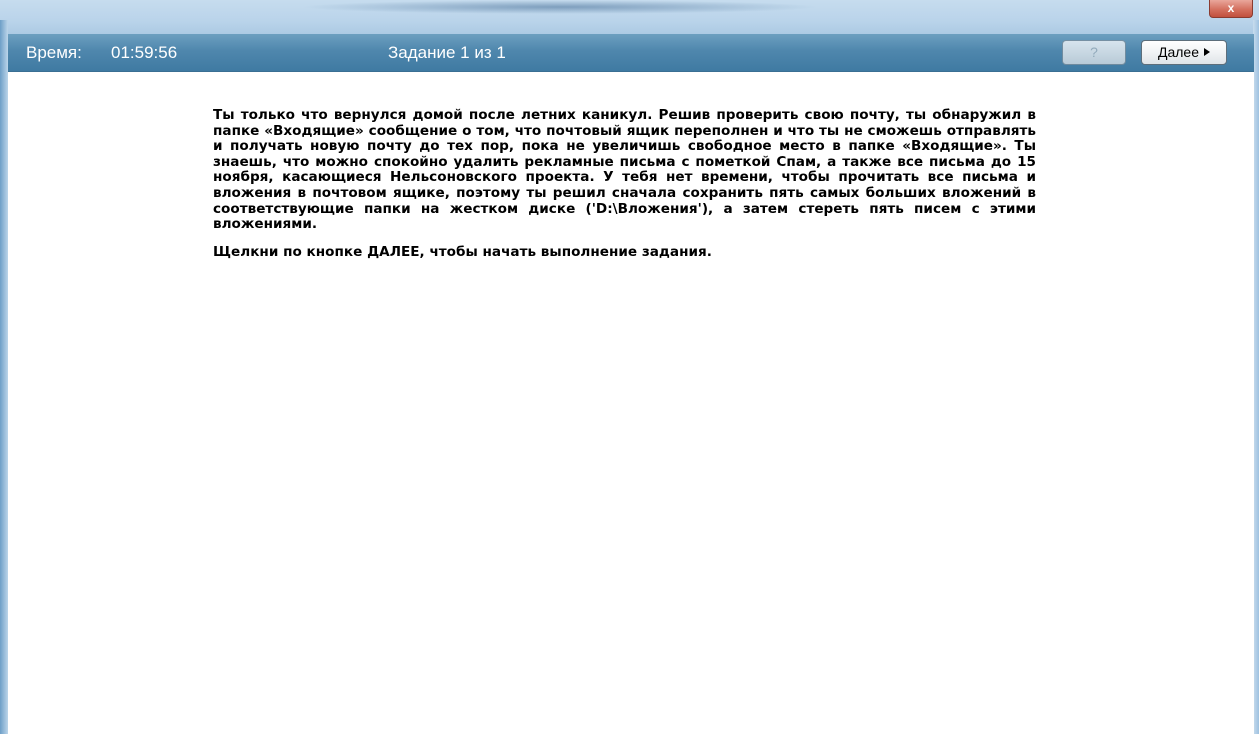 The image size is (1259, 734). What do you see at coordinates (631, 53) in the screenshot?
I see `task-header-bar: Время: 01:59:56 Задание 1 из 1 ? Далее` at bounding box center [631, 53].